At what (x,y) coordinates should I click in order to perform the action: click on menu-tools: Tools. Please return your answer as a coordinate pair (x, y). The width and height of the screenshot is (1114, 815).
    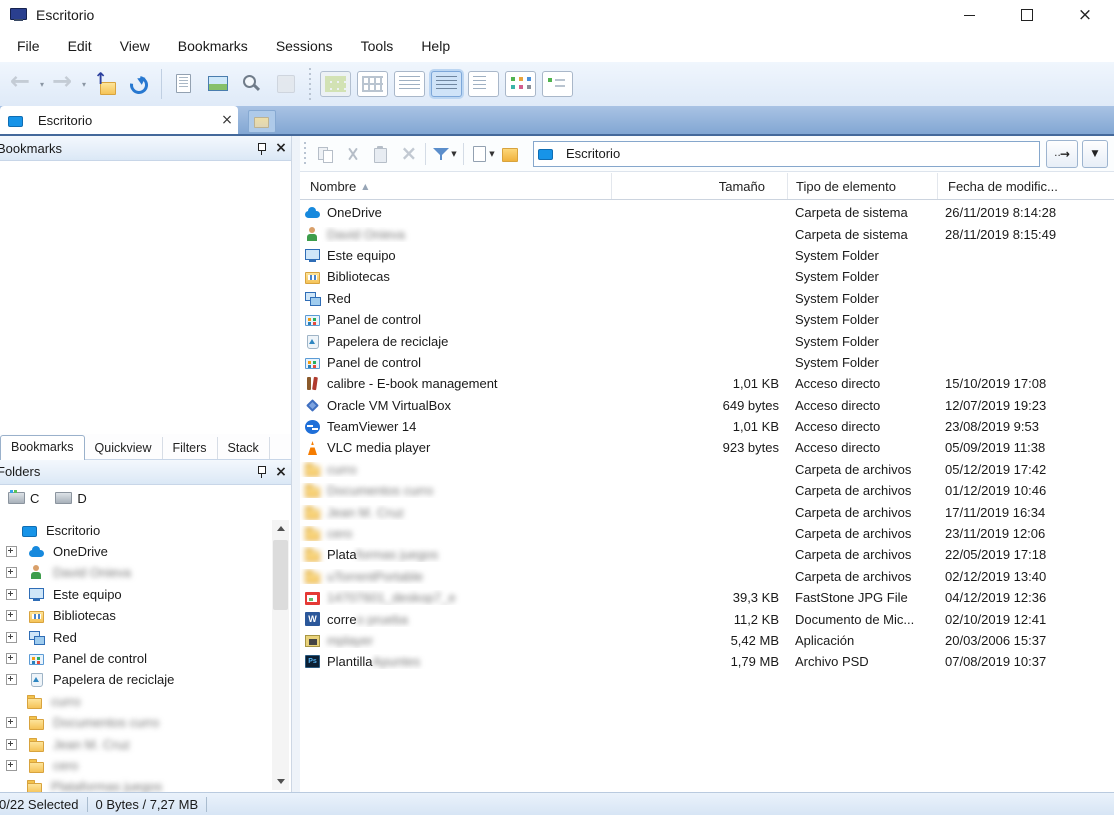
    Looking at the image, I should click on (377, 46).